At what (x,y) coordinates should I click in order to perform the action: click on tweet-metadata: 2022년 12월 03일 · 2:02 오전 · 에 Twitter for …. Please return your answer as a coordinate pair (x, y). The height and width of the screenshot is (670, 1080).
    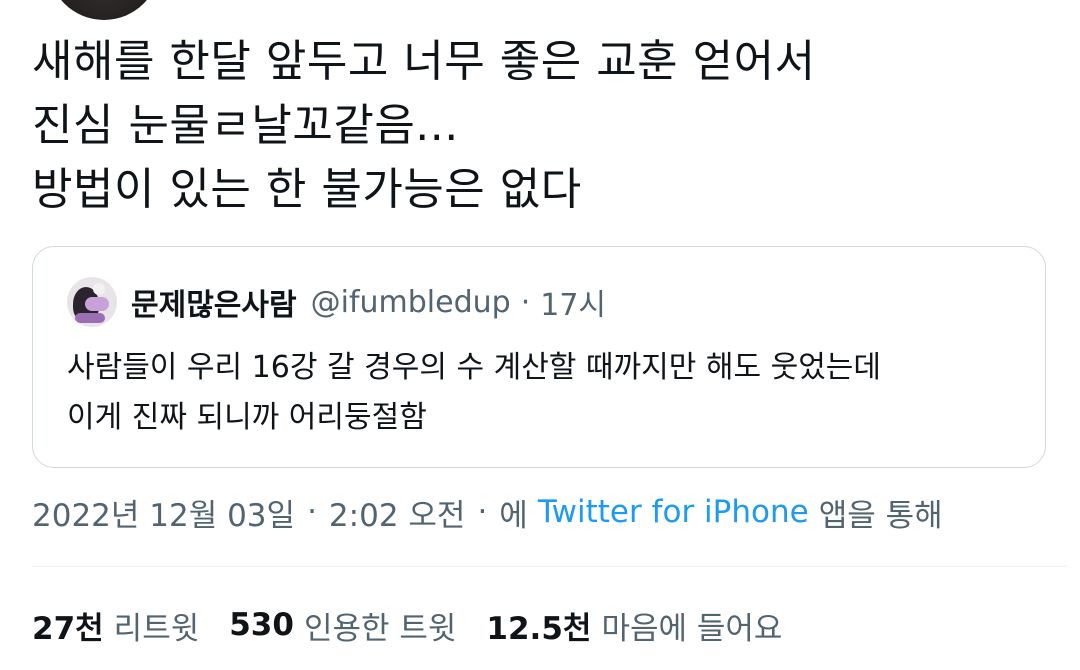
    Looking at the image, I should click on (487, 512).